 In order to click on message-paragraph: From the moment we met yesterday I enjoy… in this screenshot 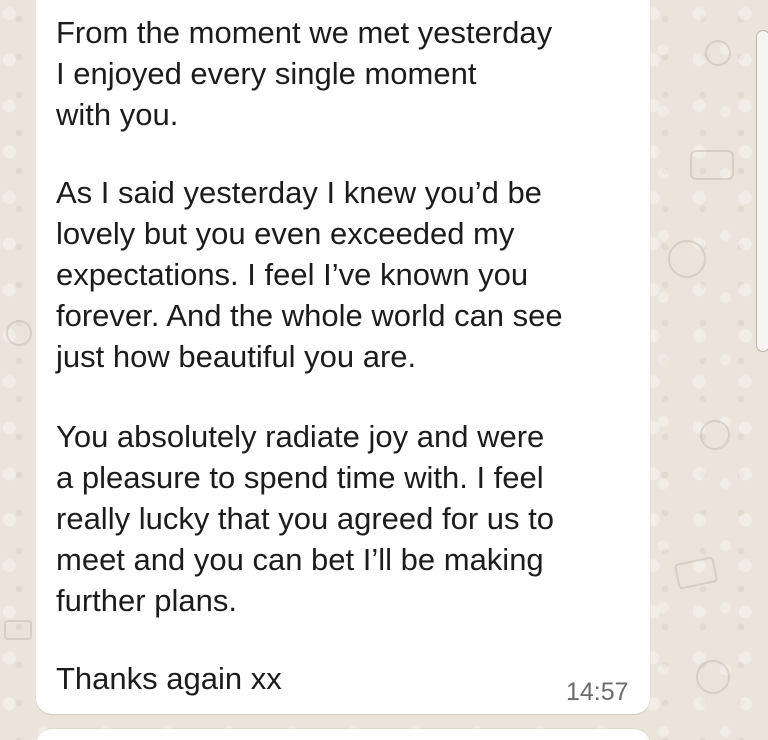, I will do `click(304, 73)`.